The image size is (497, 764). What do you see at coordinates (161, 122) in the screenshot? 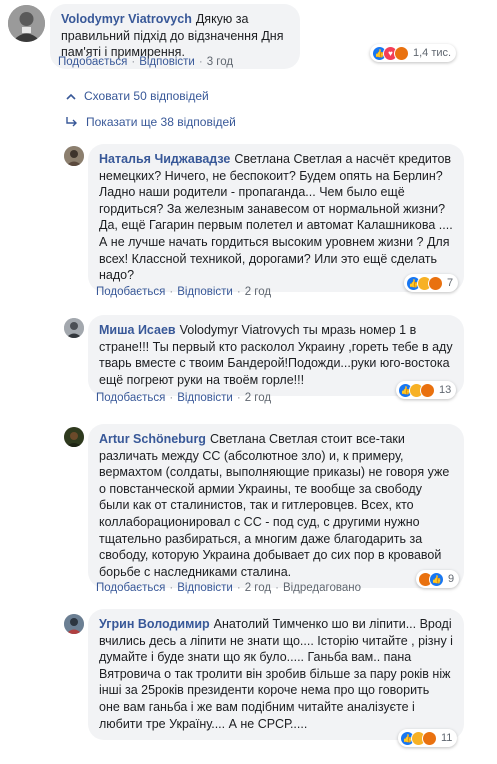
I see `show-more-replies-label: Показати ще 38 відповідей` at bounding box center [161, 122].